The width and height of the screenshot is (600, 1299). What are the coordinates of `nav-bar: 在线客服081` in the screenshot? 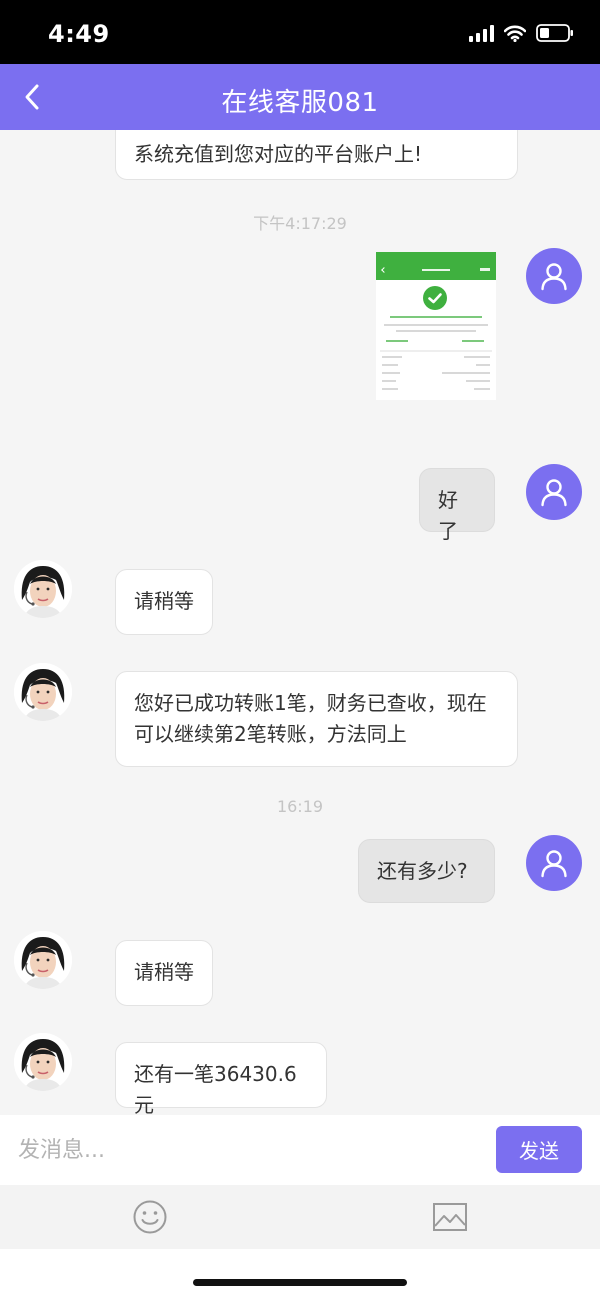 It's located at (300, 97).